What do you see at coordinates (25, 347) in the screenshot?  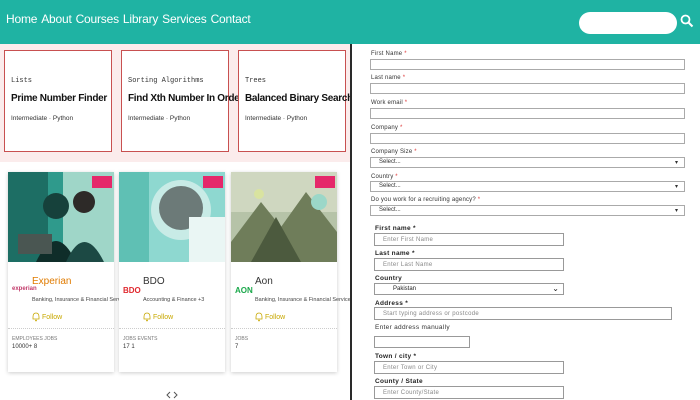 I see `stat-values: 10000+ 8` at bounding box center [25, 347].